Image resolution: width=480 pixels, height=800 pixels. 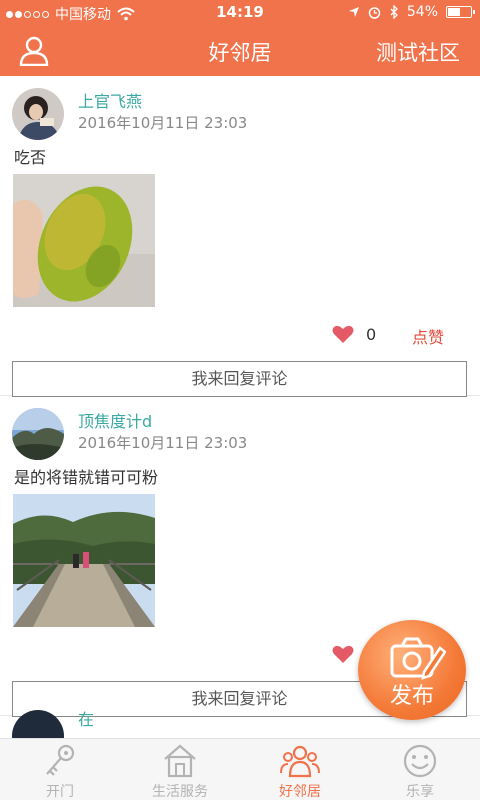 I want to click on tab-bar: 开门 生活服务 好邻居 乐享, so click(x=240, y=769).